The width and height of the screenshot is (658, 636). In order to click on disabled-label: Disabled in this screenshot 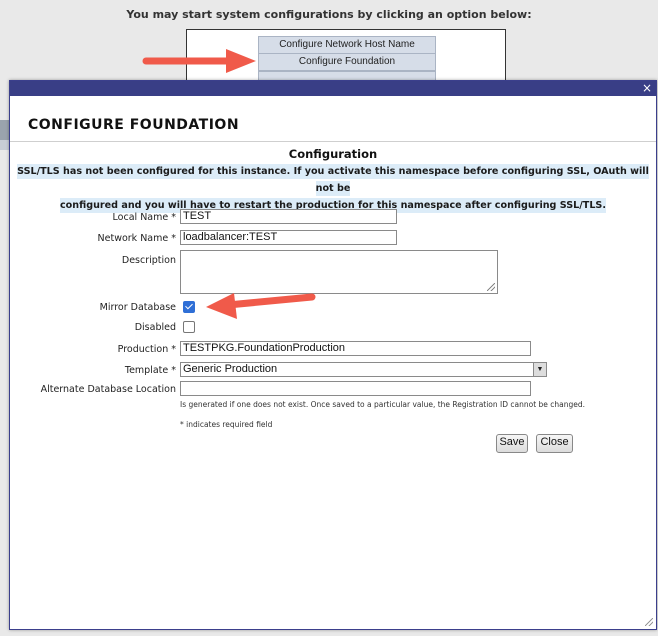, I will do `click(155, 327)`.